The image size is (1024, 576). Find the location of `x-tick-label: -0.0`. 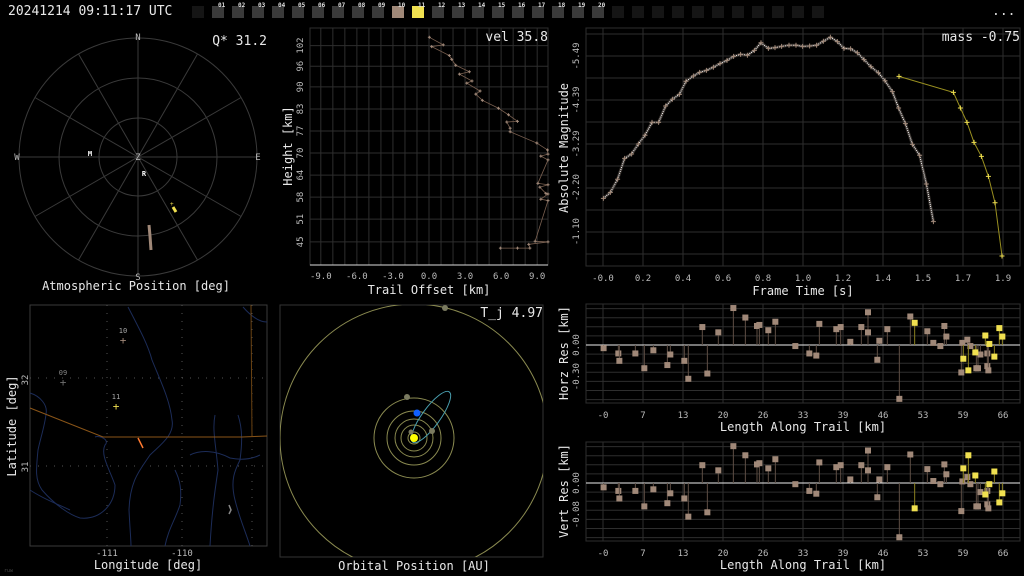

x-tick-label: -0.0 is located at coordinates (603, 279).